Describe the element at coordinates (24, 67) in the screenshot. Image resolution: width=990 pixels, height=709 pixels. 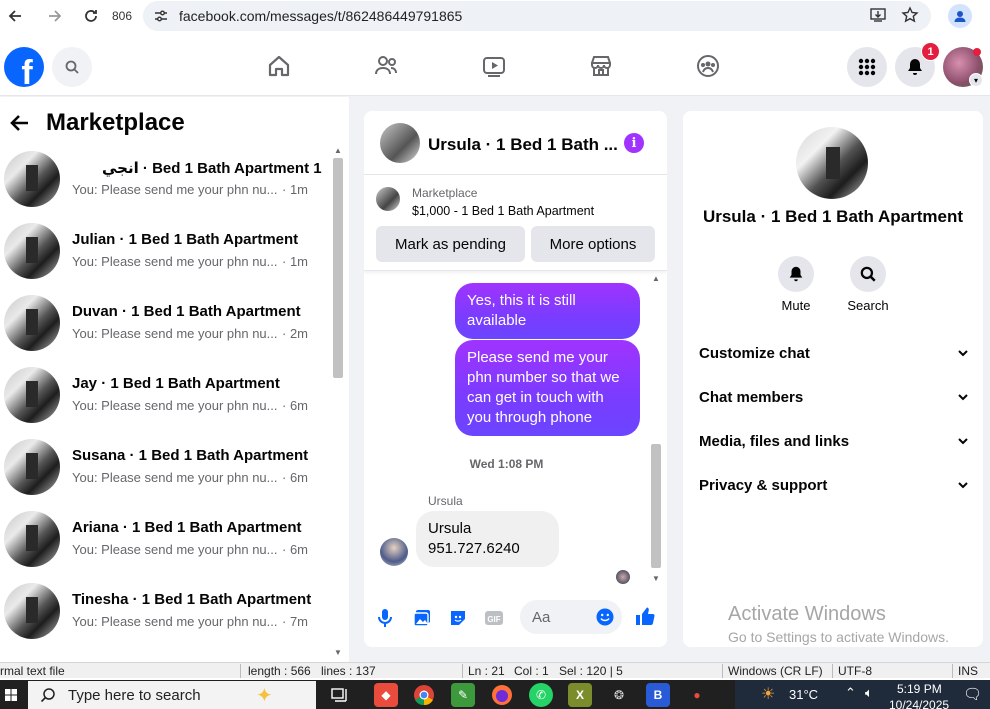
I see `facebook-logo-icon: f` at that location.